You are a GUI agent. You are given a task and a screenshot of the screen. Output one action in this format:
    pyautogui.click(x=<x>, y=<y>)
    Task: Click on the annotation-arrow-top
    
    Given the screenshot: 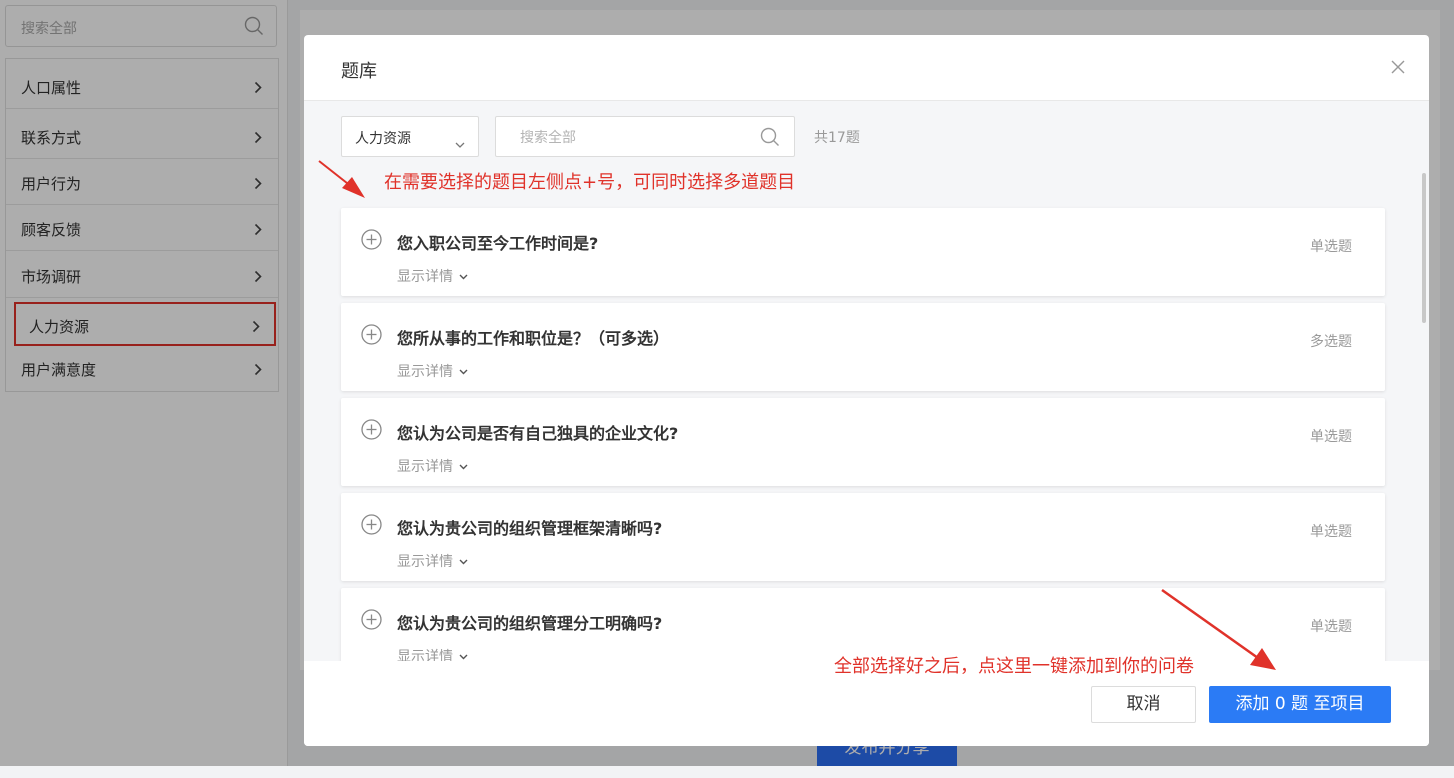 What is the action you would take?
    pyautogui.click(x=341, y=179)
    